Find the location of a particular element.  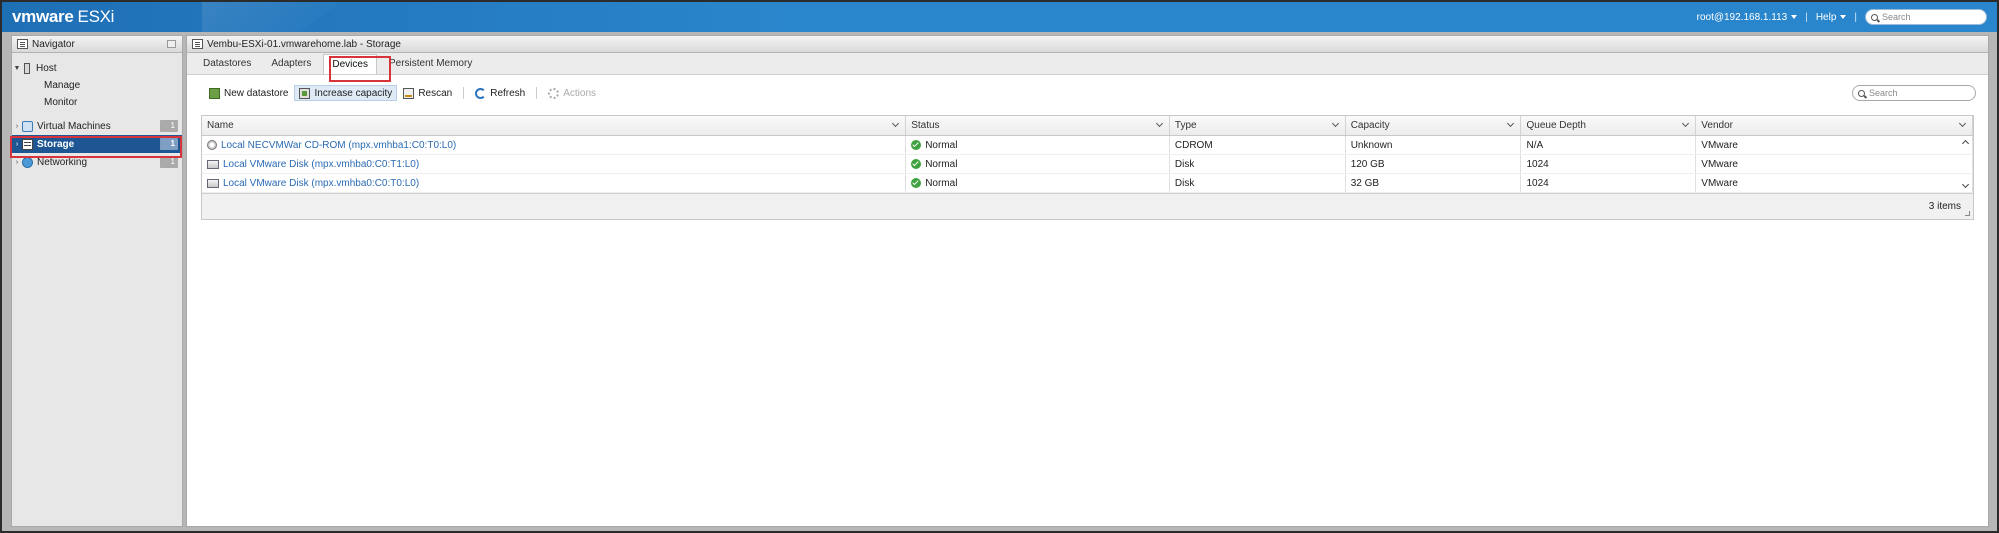

nav-label: Manage is located at coordinates (62, 85).